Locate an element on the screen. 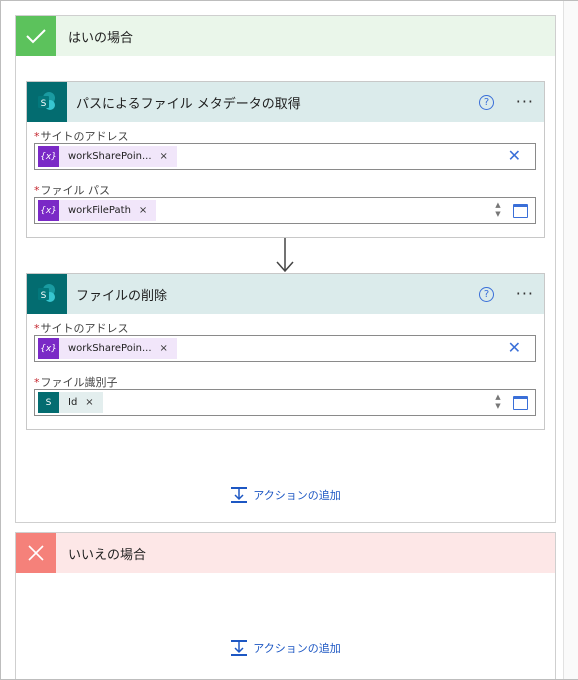 Image resolution: width=578 pixels, height=680 pixels. scrollbar is located at coordinates (570, 340).